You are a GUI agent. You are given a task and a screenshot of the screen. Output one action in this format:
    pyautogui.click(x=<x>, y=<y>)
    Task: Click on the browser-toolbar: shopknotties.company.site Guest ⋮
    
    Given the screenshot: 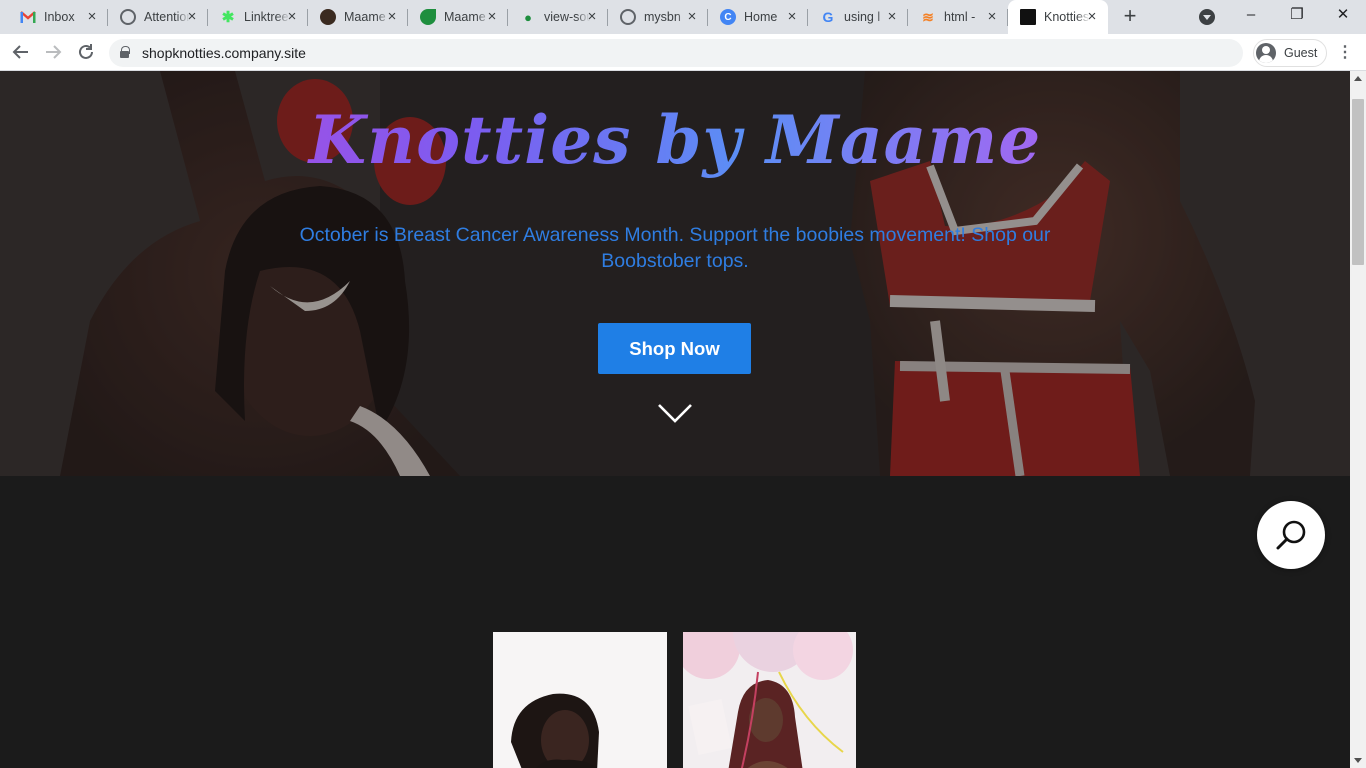 What is the action you would take?
    pyautogui.click(x=683, y=52)
    